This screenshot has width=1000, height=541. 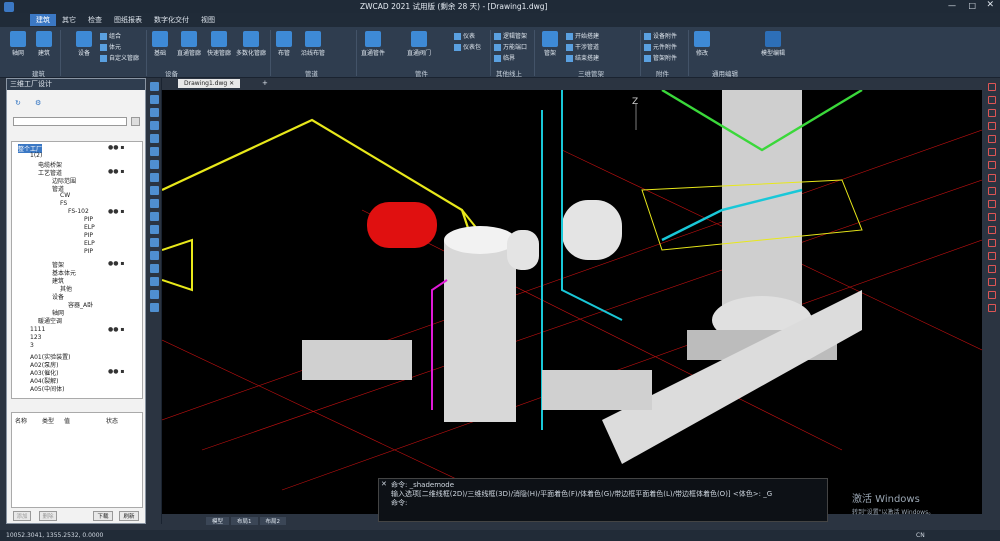 I want to click on pipe-fitting-button: 直通管件, so click(x=373, y=43).